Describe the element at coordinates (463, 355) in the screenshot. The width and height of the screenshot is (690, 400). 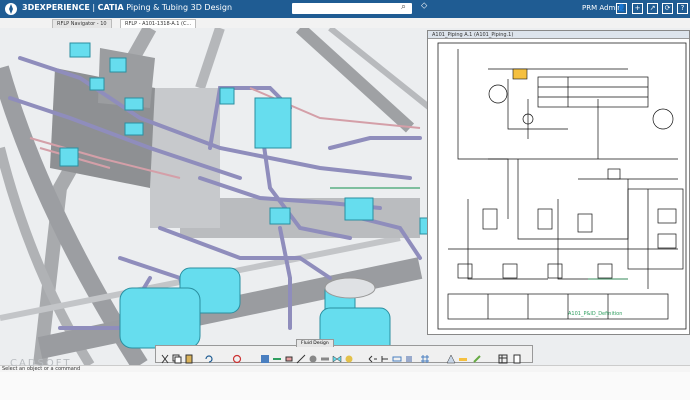
I see `measure-icon` at that location.